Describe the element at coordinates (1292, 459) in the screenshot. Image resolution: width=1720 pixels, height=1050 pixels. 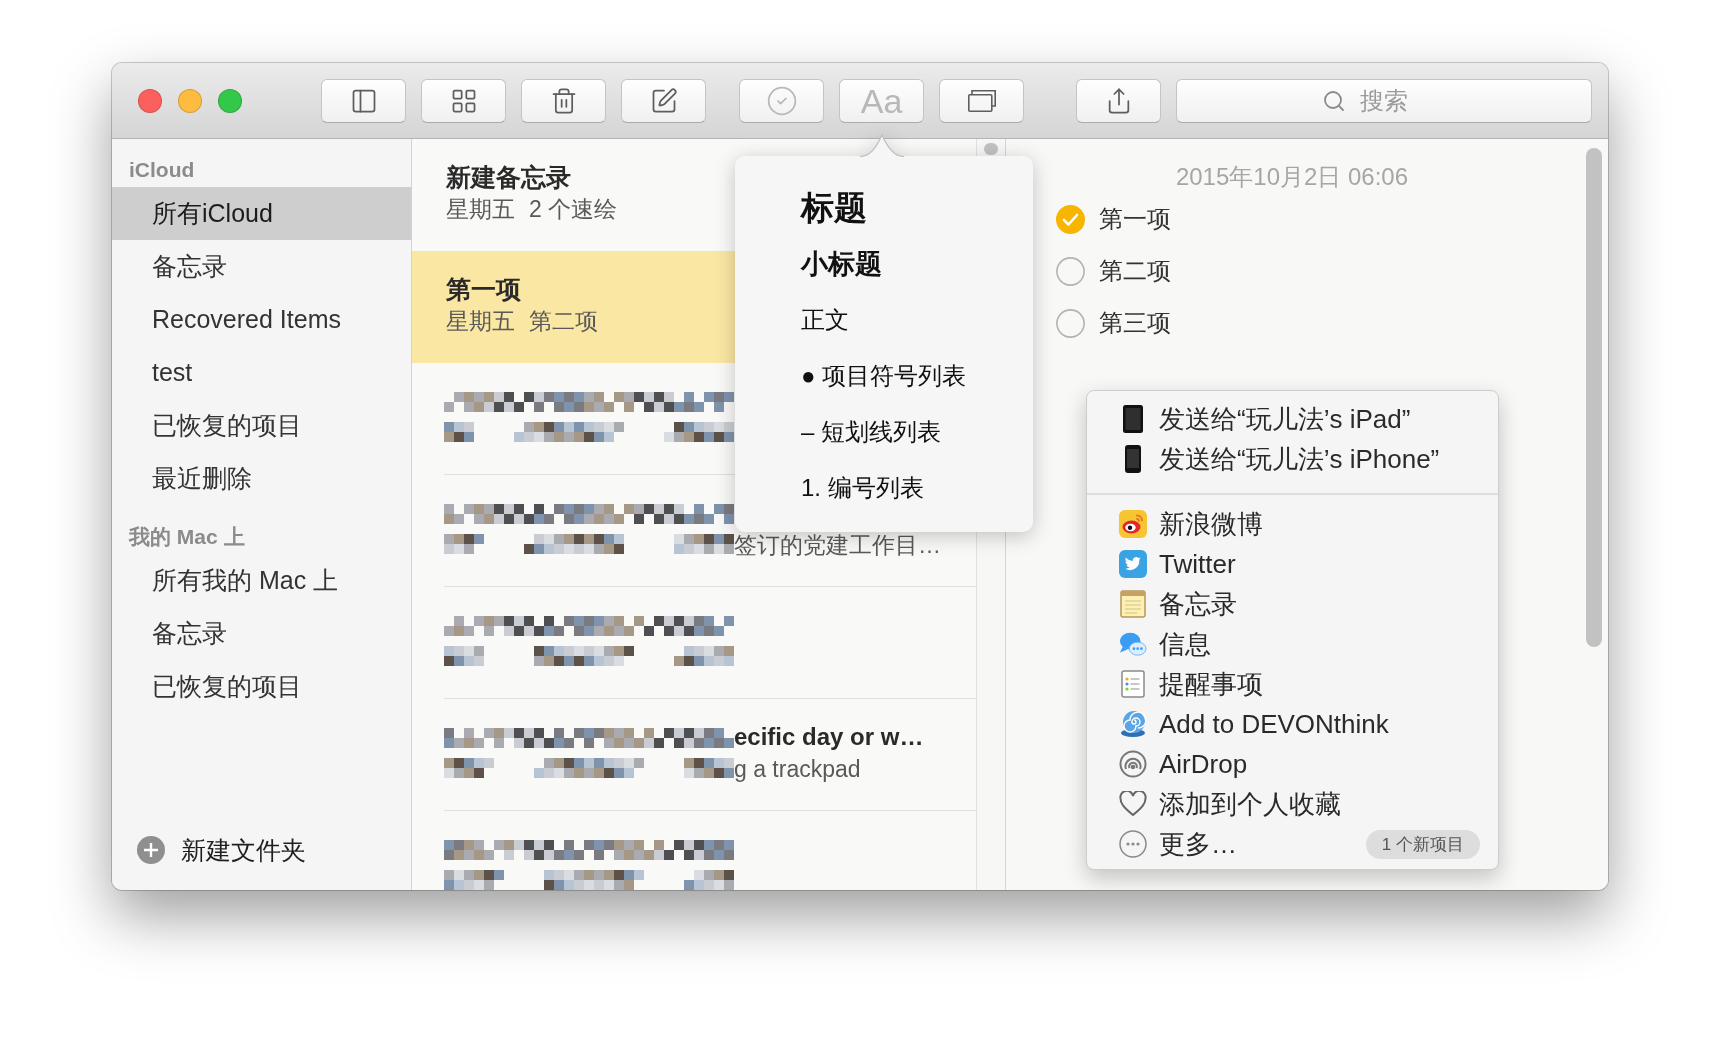
I see `share-menu-item: 发送给“玩儿法’s iPhone”` at that location.